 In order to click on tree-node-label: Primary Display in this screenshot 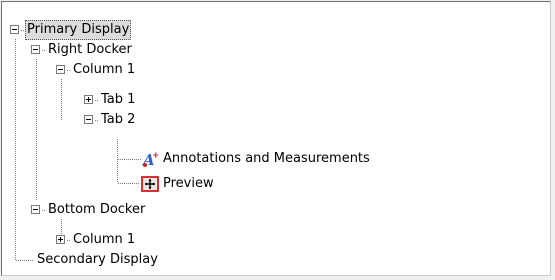, I will do `click(78, 30)`.